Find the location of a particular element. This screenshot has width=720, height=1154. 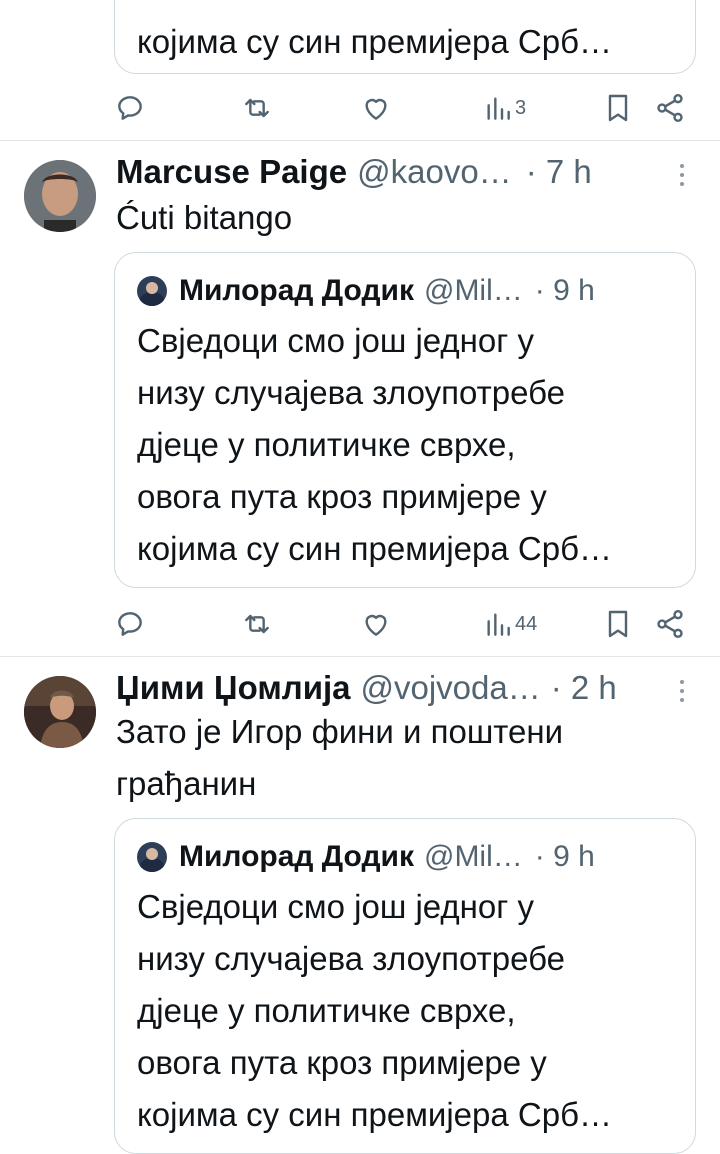

views-button: 3 is located at coordinates (505, 108).